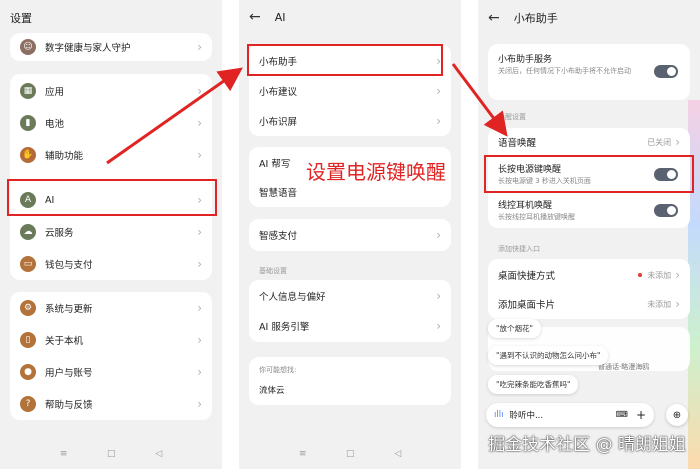 Image resolution: width=700 pixels, height=469 pixels. I want to click on annotation-arrows, so click(307, 114).